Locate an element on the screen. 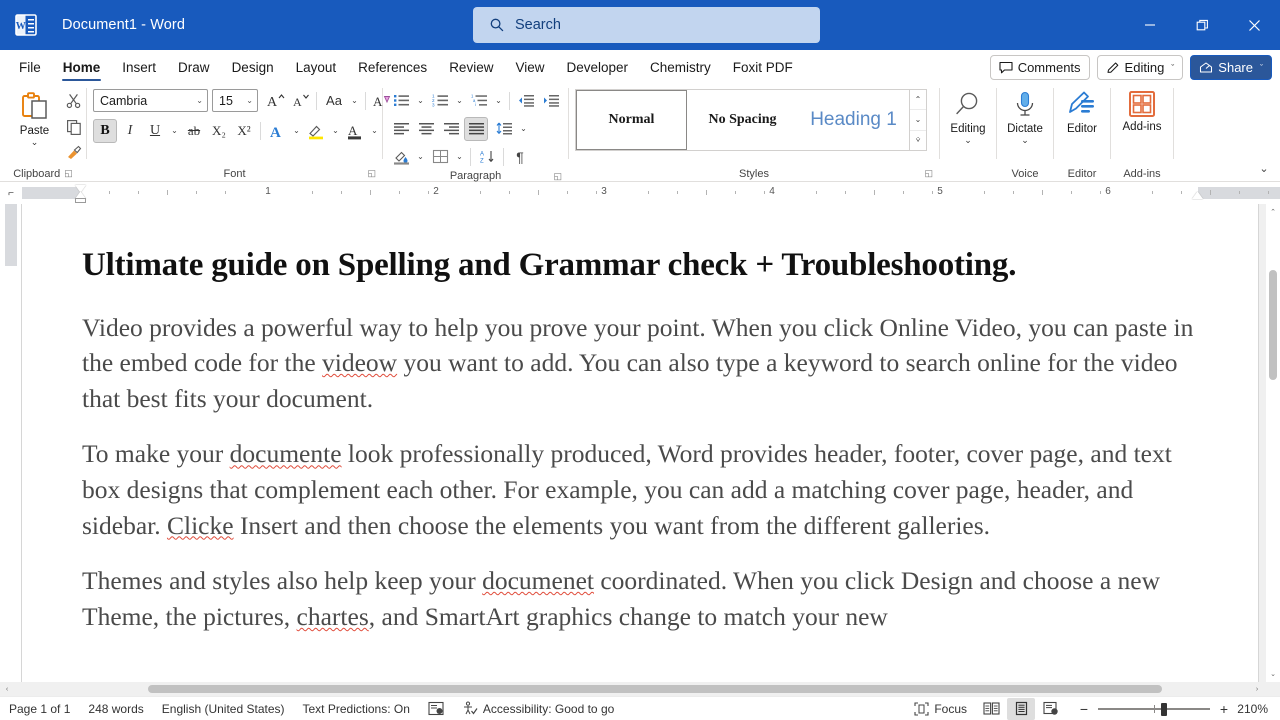 The width and height of the screenshot is (1280, 720). borders-dropdown: ⌄ is located at coordinates (459, 157).